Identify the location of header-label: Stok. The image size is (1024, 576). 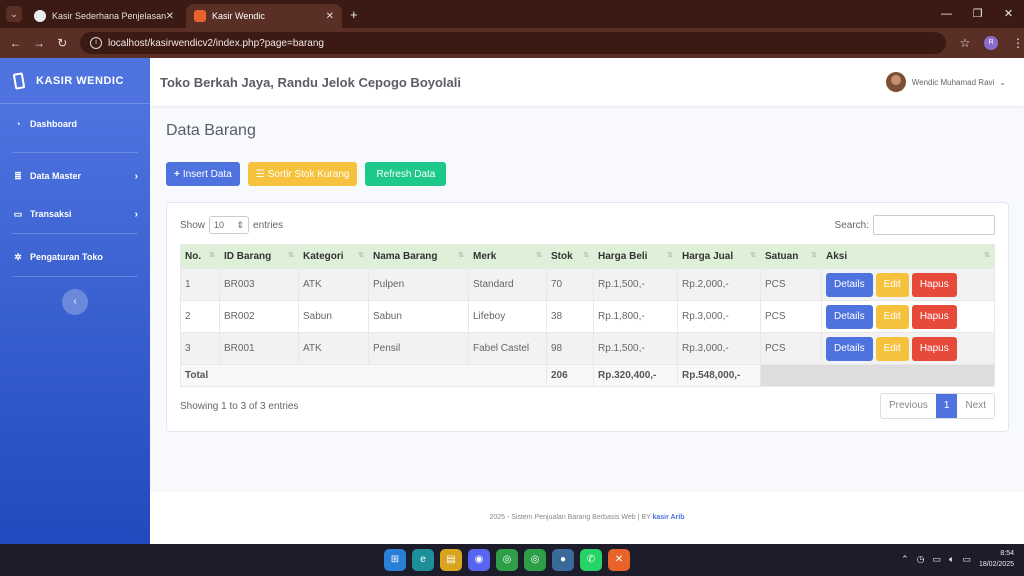
(562, 256).